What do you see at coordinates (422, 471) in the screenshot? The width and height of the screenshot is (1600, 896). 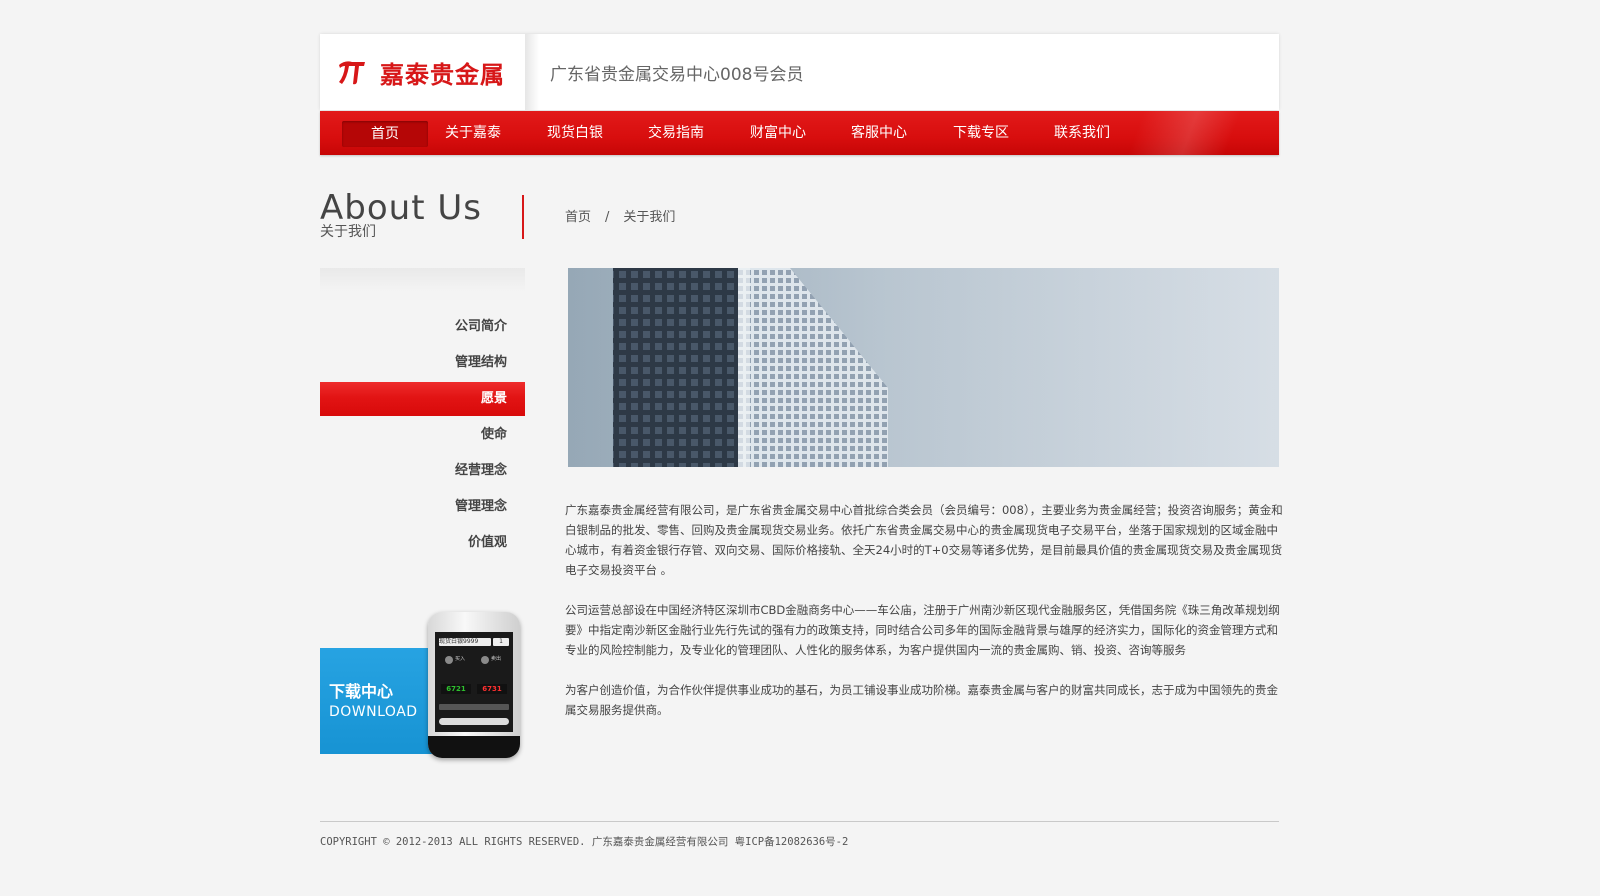 I see `side-item-business-philosophy: 经营理念` at bounding box center [422, 471].